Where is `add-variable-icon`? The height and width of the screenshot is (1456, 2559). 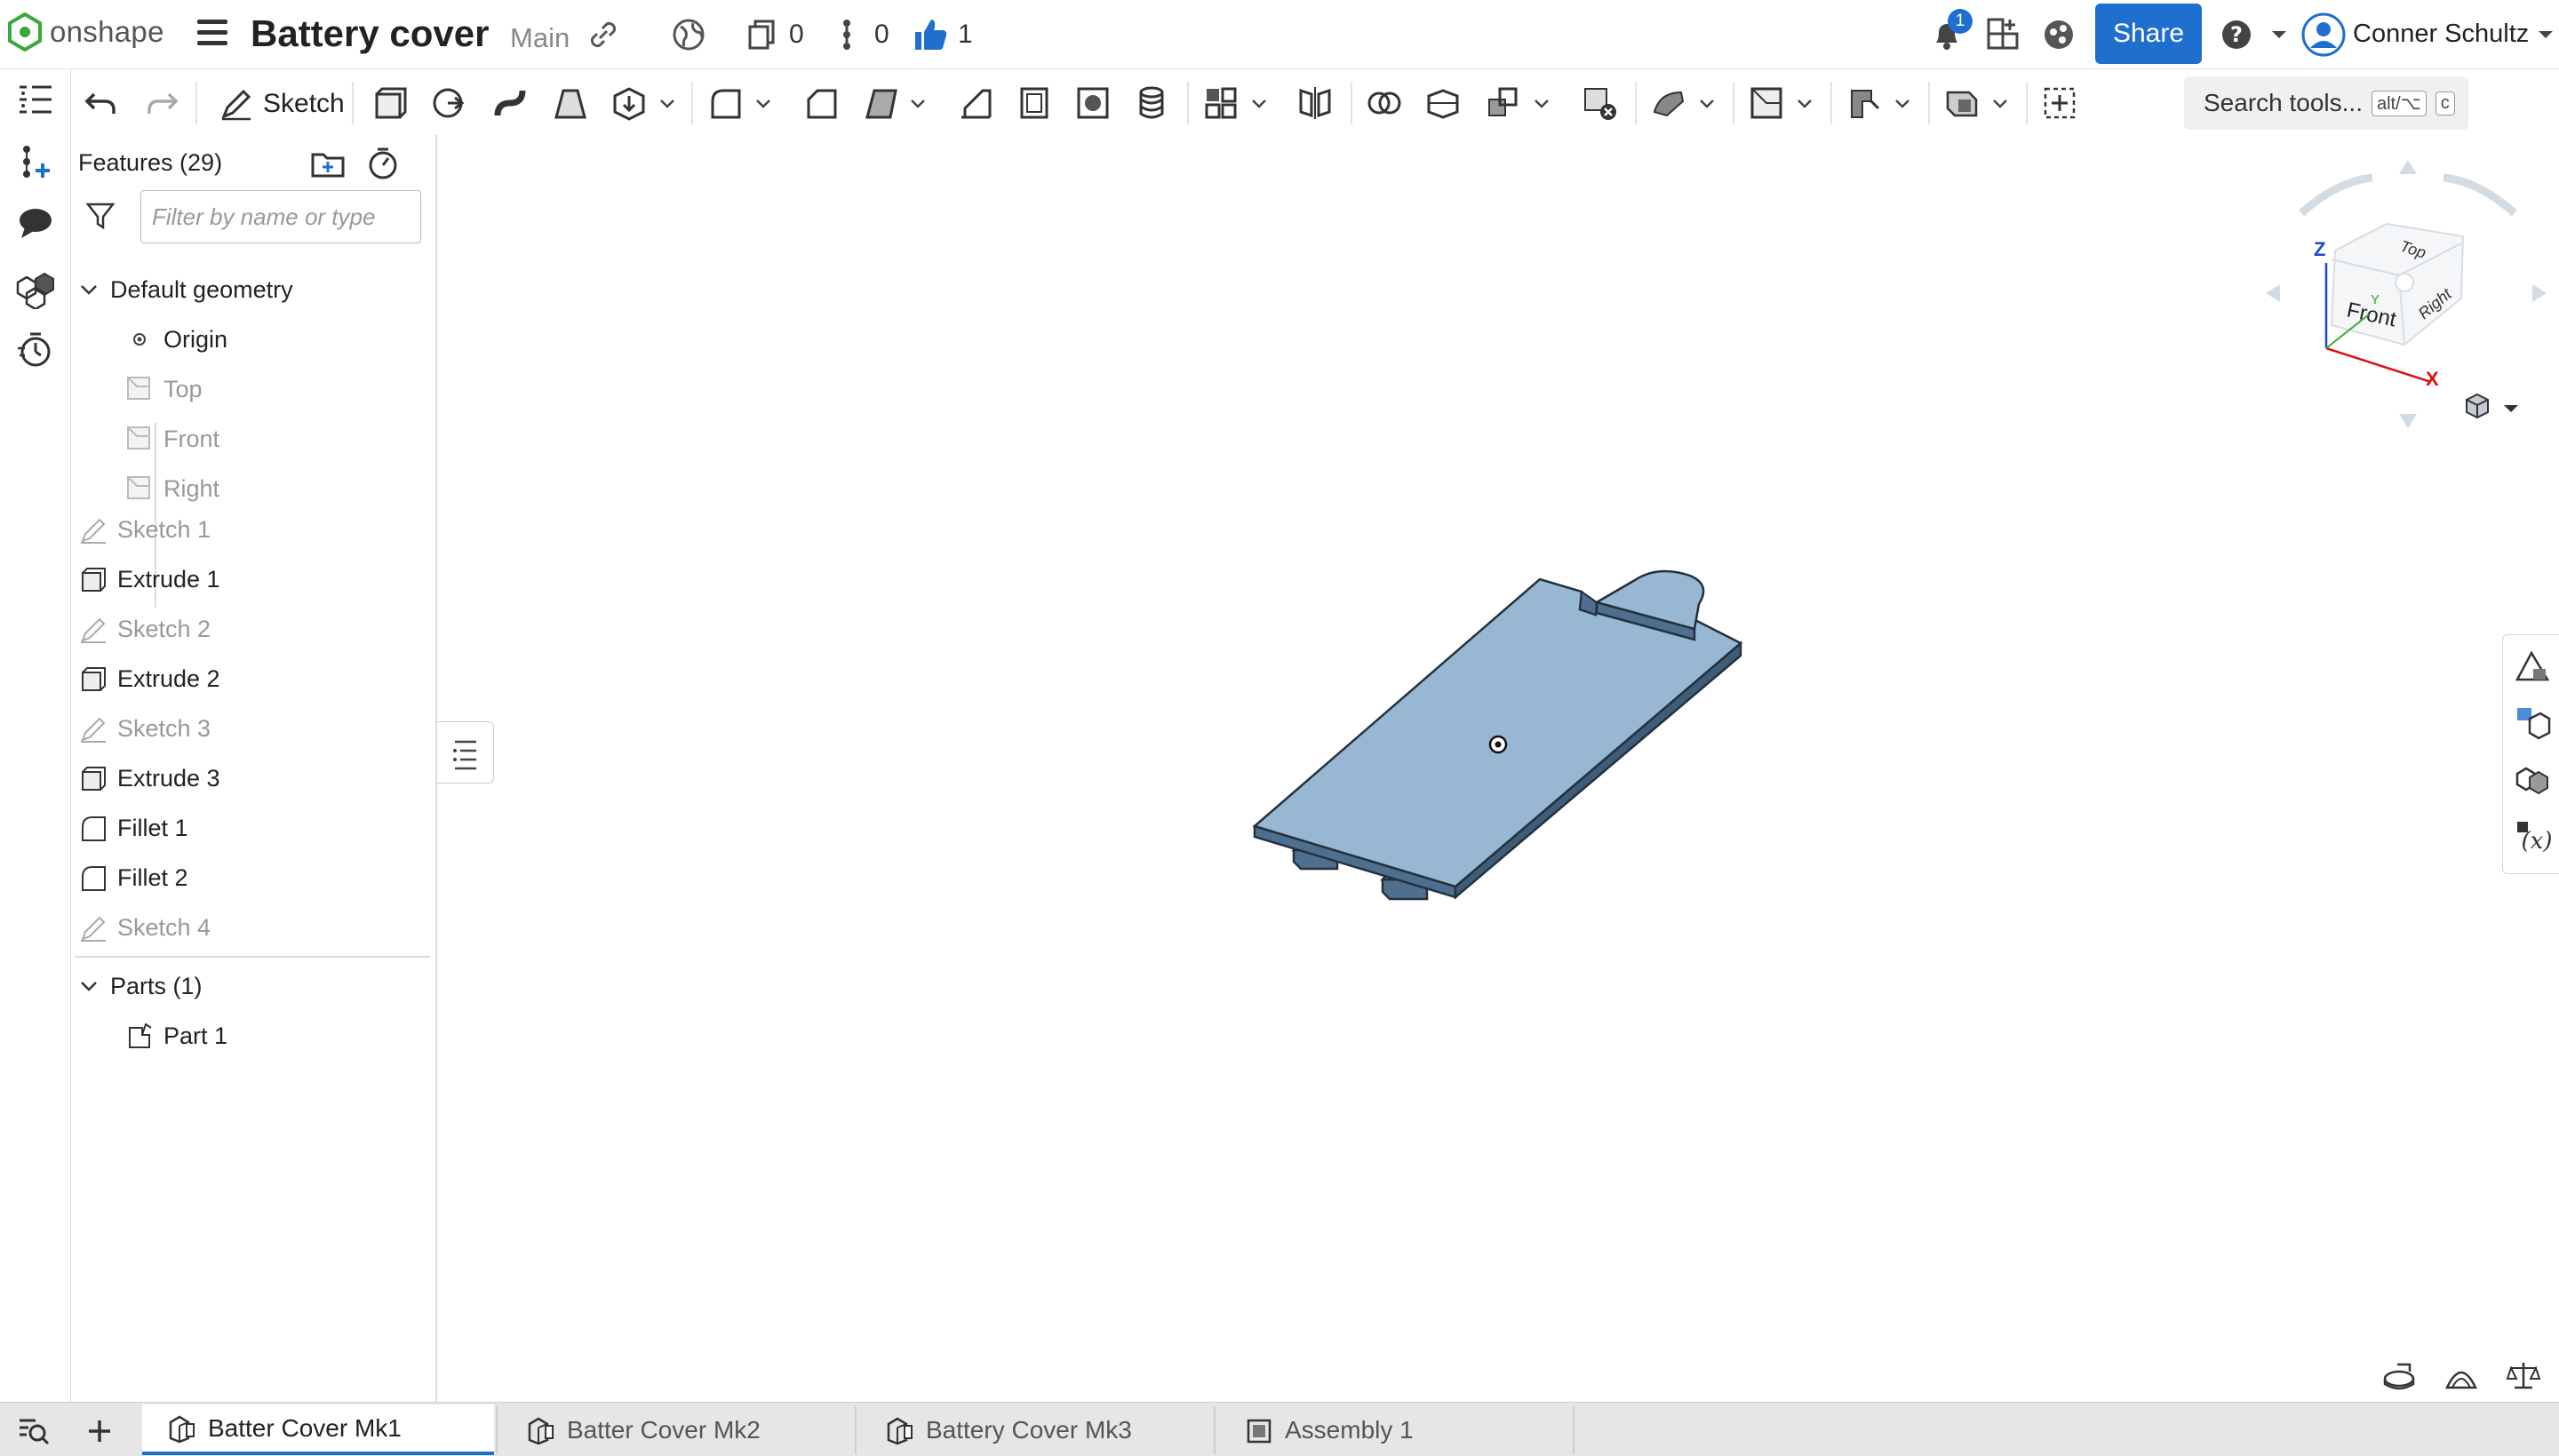 add-variable-icon is located at coordinates (35, 161).